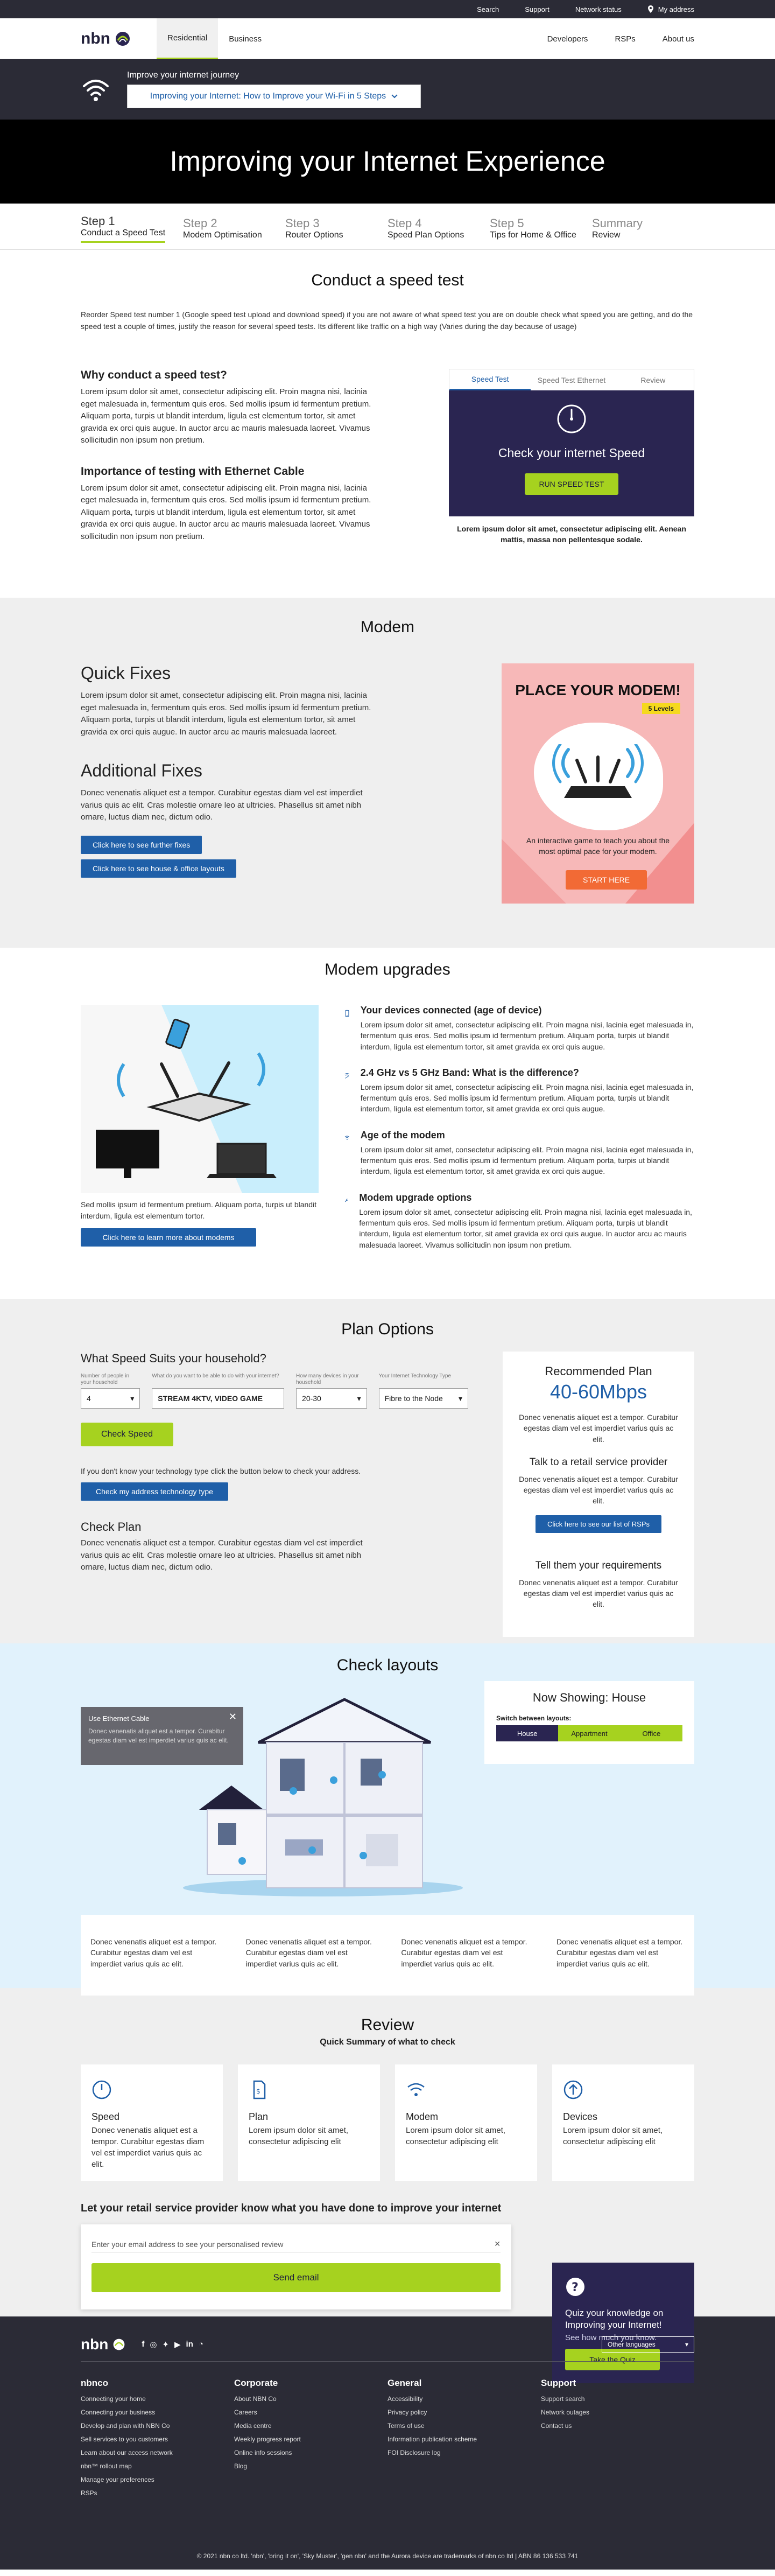 The width and height of the screenshot is (775, 2576). I want to click on footer-link: Information publication scheme, so click(464, 2439).